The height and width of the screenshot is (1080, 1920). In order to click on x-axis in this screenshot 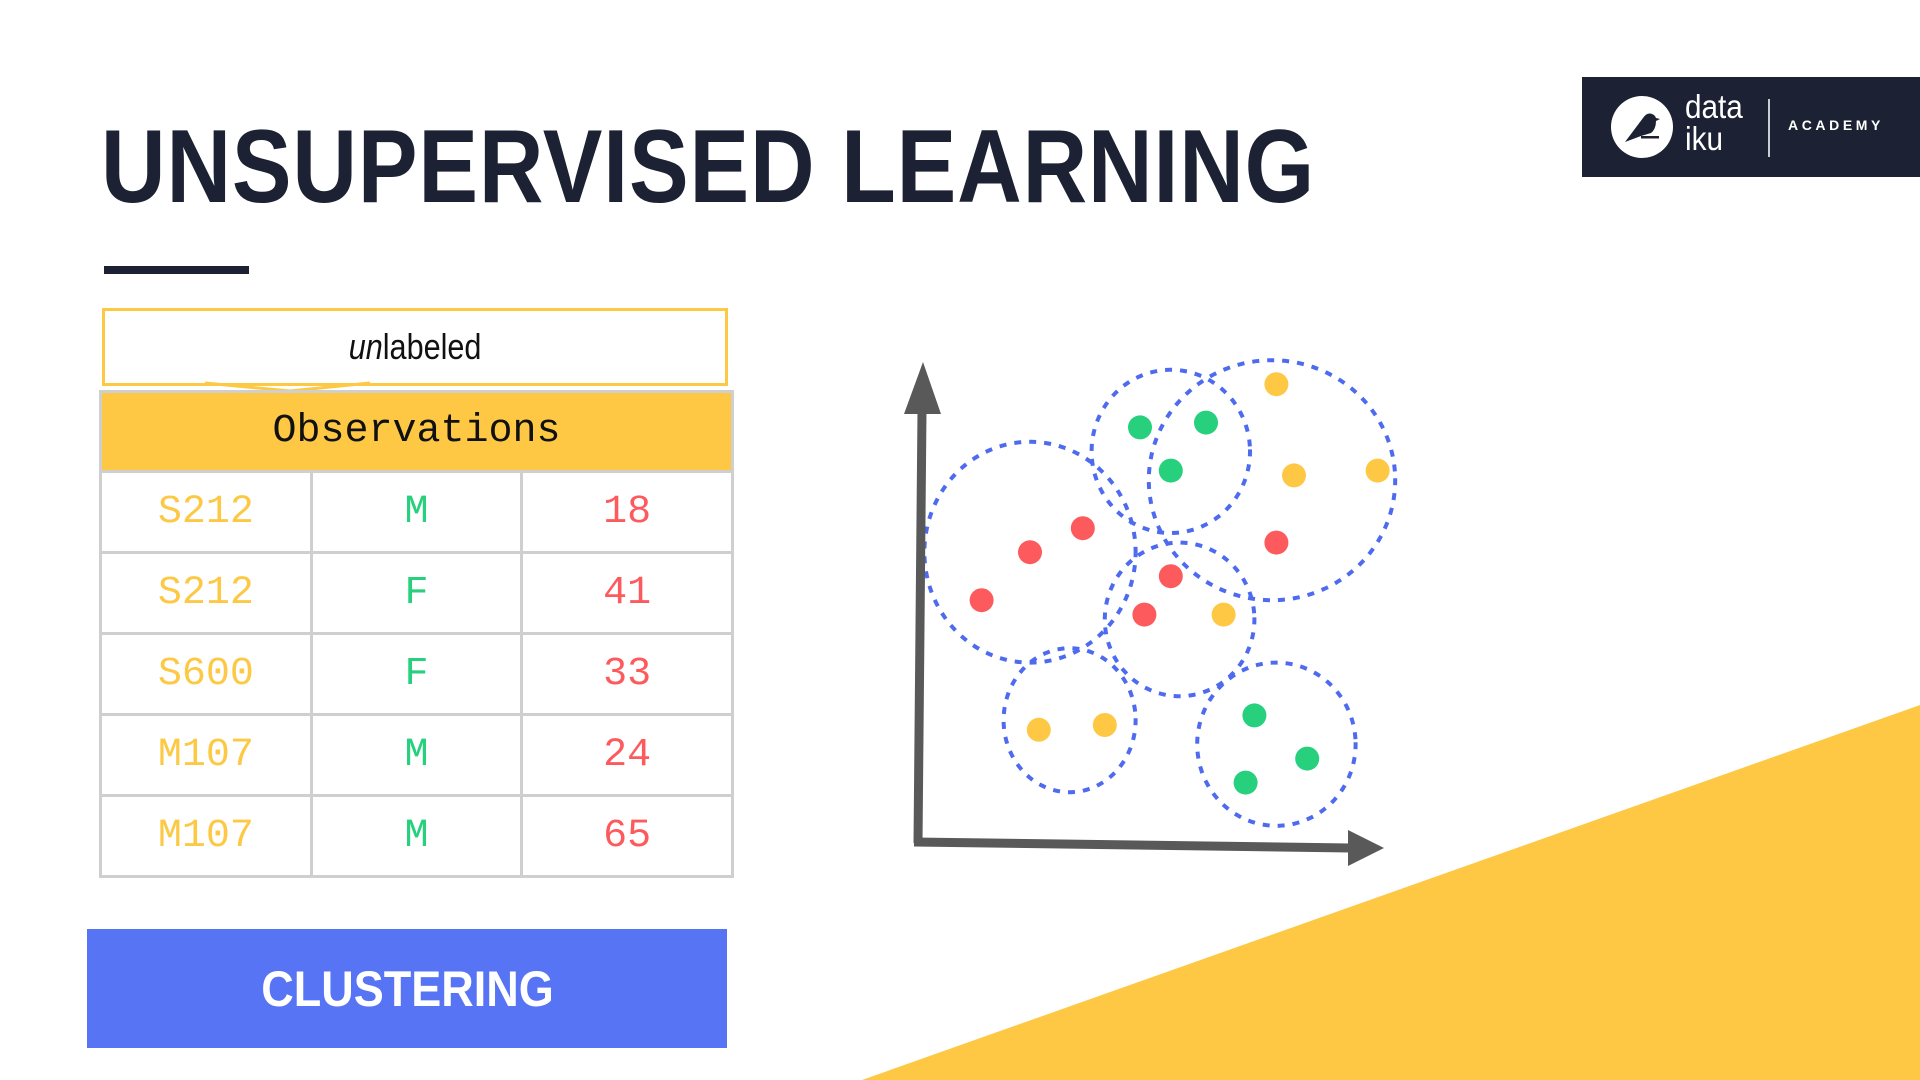, I will do `click(1148, 848)`.